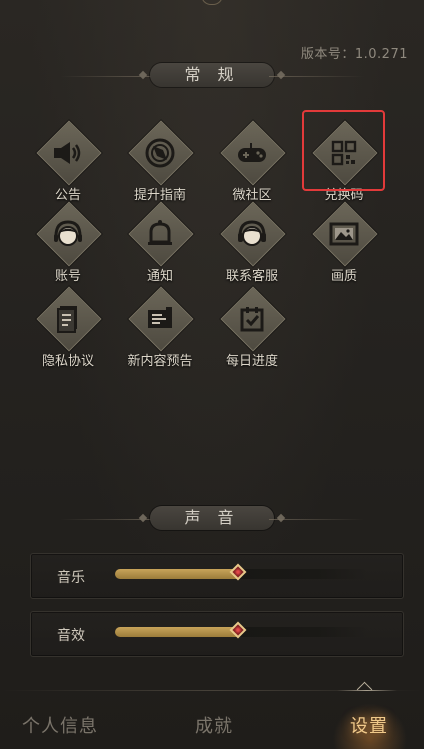  What do you see at coordinates (344, 234) in the screenshot?
I see `picture-icon` at bounding box center [344, 234].